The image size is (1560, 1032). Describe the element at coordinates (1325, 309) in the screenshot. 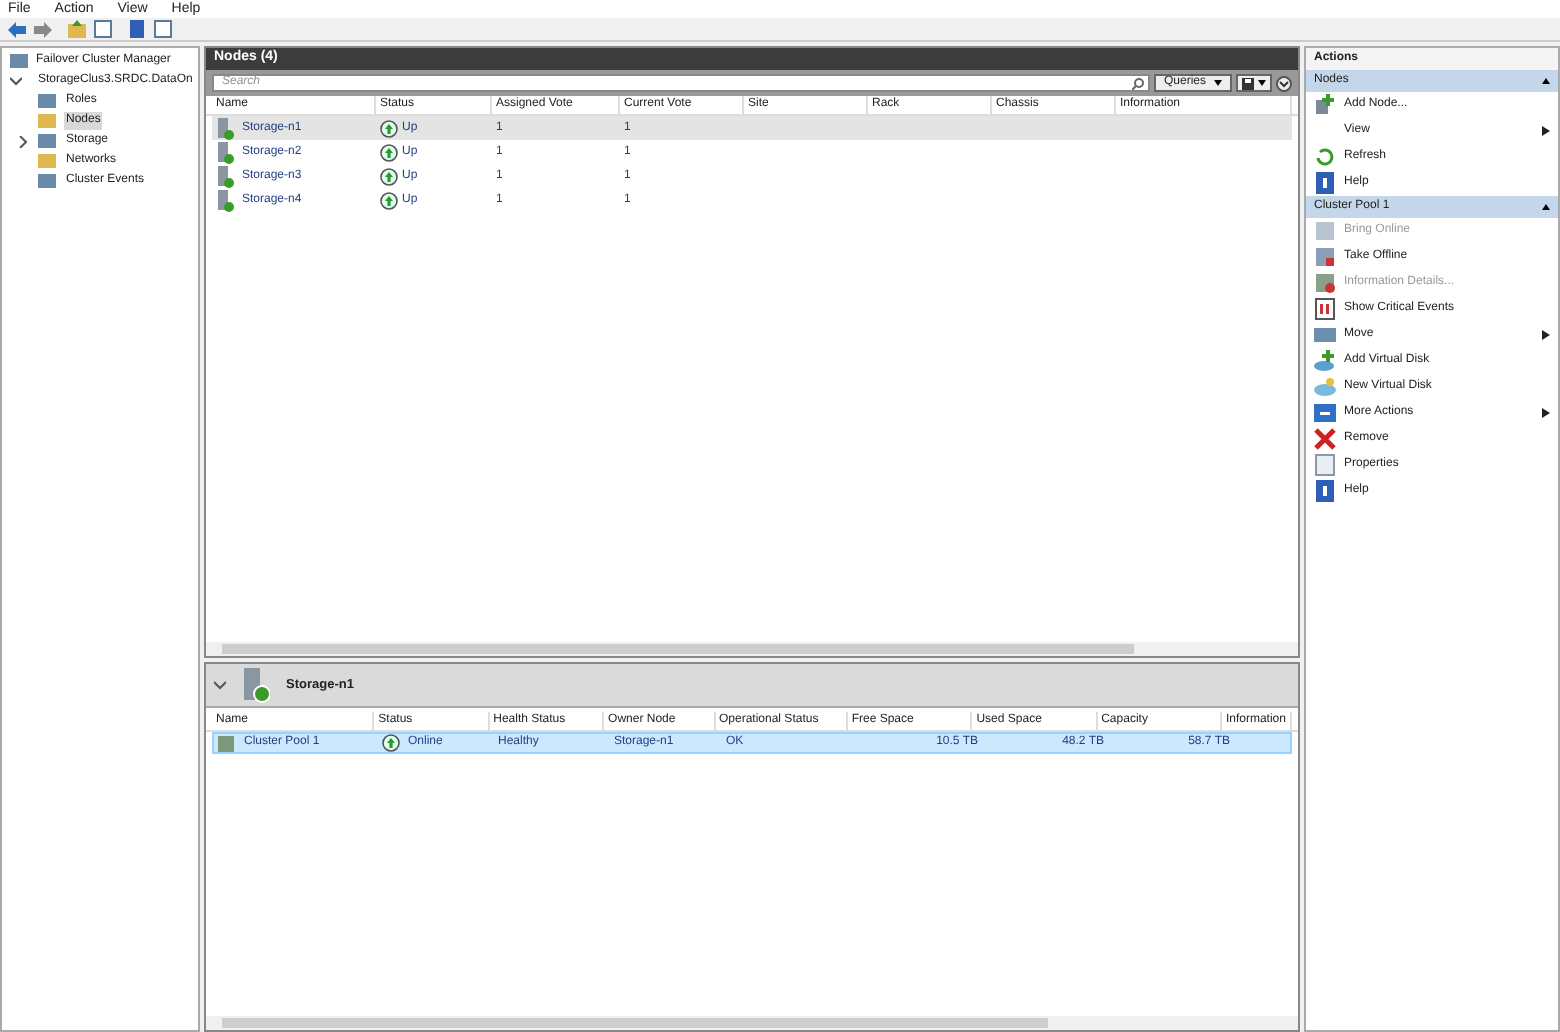

I see `event-log-icon` at that location.